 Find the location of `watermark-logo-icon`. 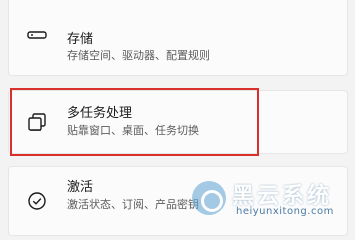

watermark-logo-icon is located at coordinates (209, 198).